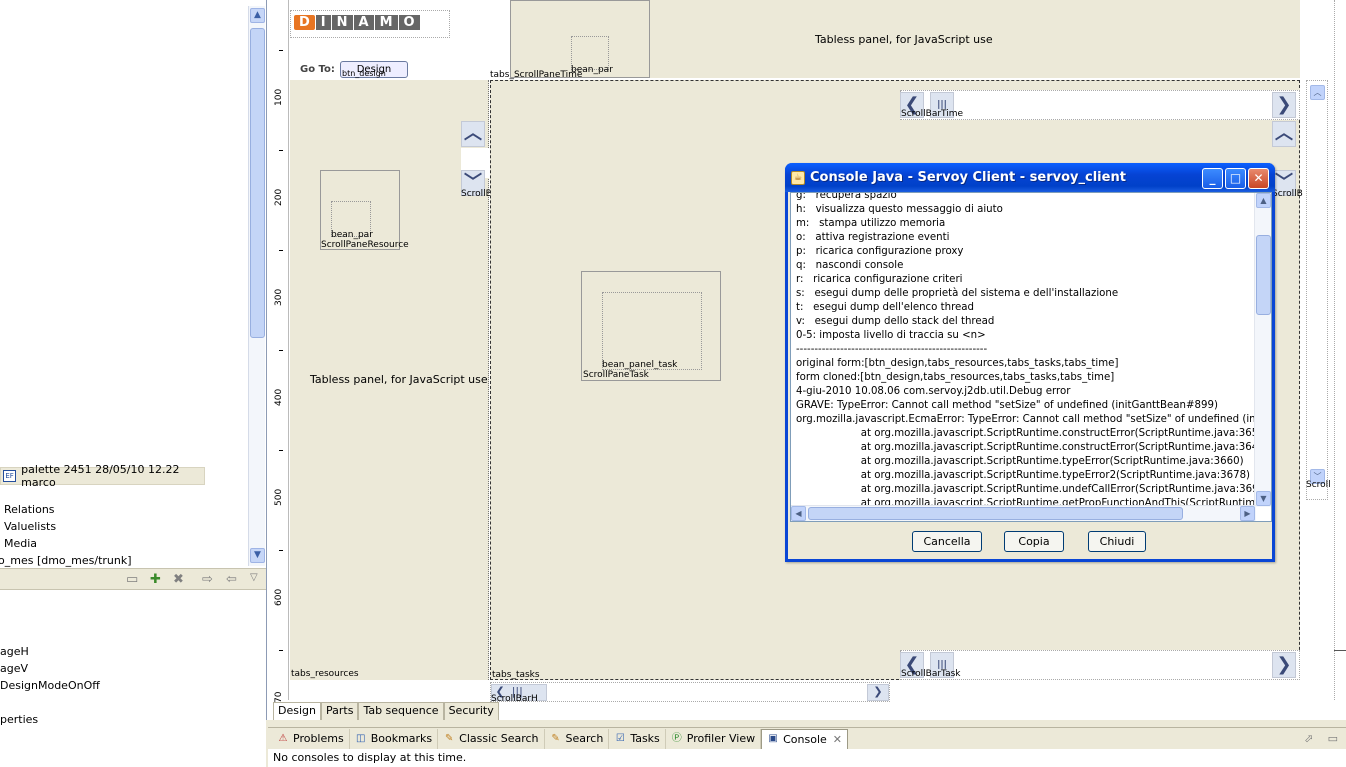  I want to click on eraser-icon: ▭, so click(132, 579).